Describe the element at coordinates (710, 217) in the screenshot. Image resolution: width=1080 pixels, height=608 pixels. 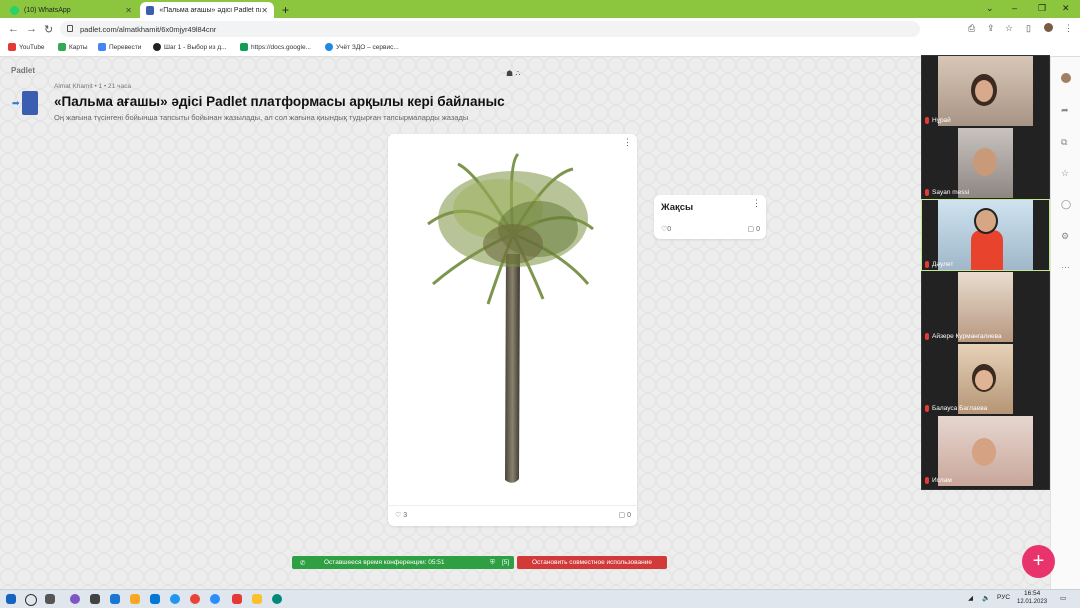
I see `post-card-zhaksy: Жақсы ⋮ ♡0 ▢ 0` at that location.